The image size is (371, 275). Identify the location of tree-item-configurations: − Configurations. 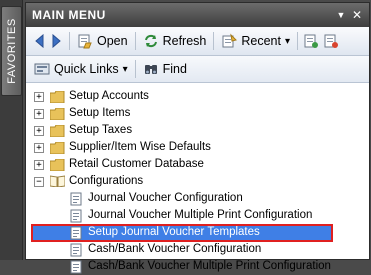
(196, 182).